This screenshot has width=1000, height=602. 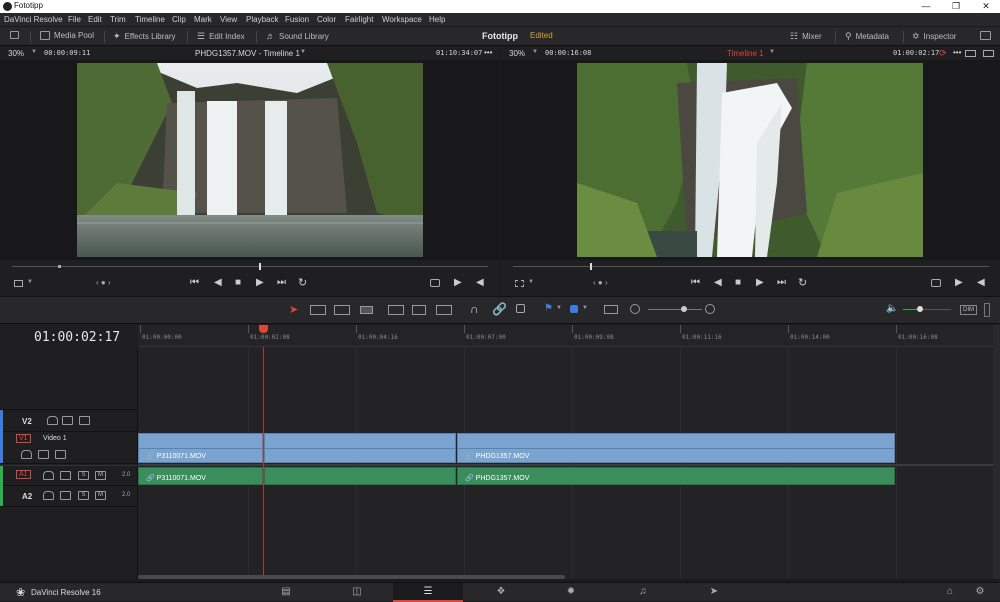 I want to click on menu-davinci: DaVinci Resolve, so click(x=33, y=19).